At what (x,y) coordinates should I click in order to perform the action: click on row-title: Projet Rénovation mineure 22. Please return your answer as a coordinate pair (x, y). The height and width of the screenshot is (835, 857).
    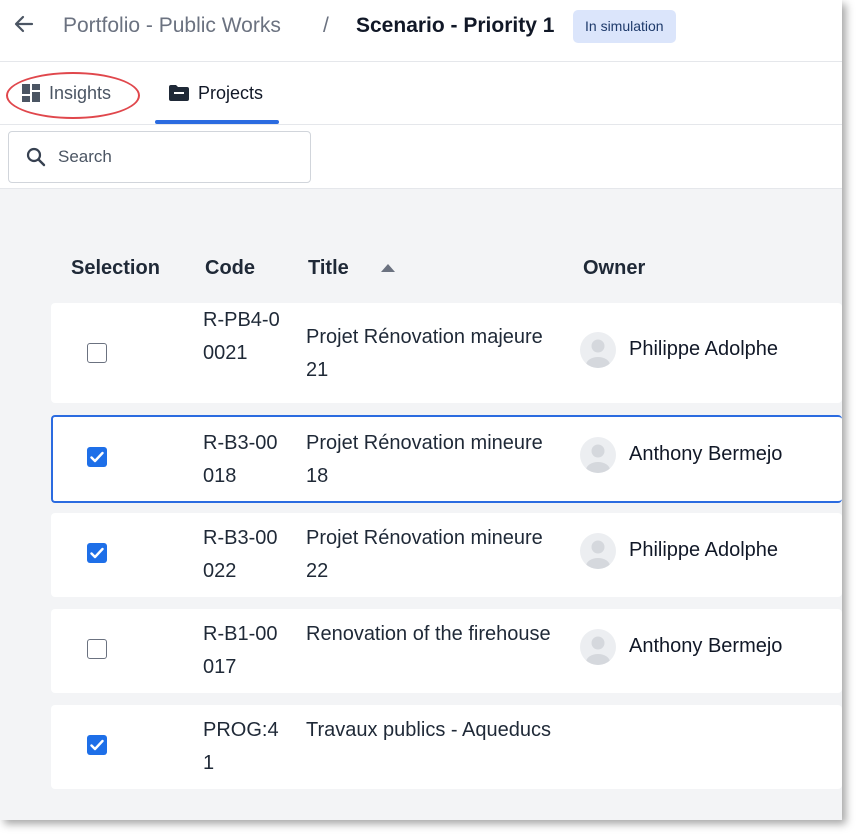
    Looking at the image, I should click on (428, 555).